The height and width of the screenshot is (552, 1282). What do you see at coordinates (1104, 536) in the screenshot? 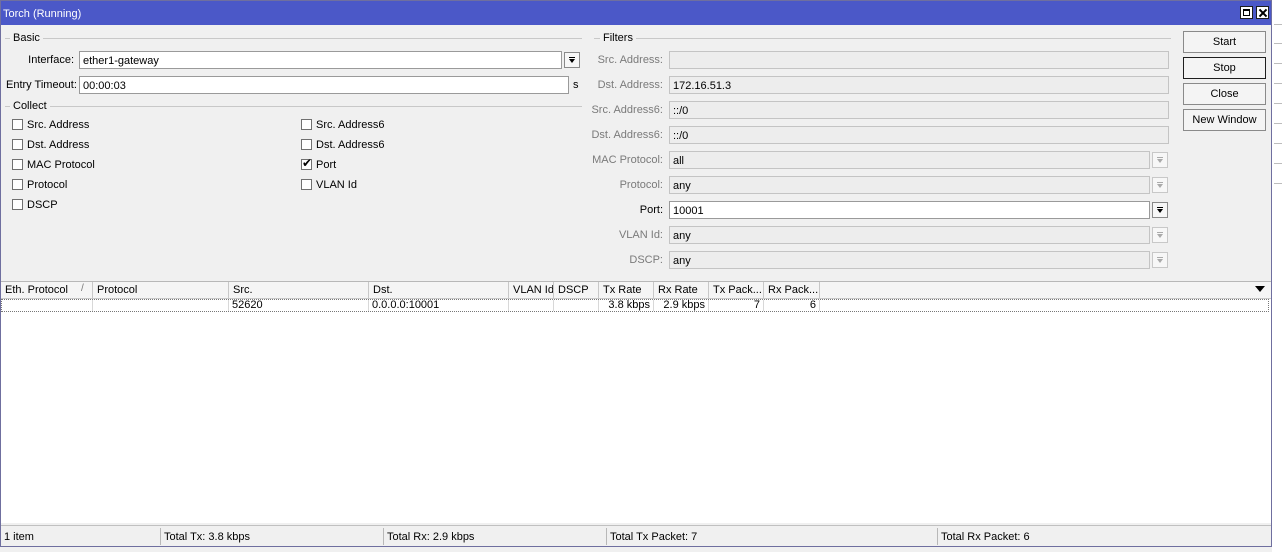
I see `status-total-rx-packet: Total Rx Packet: 6` at bounding box center [1104, 536].